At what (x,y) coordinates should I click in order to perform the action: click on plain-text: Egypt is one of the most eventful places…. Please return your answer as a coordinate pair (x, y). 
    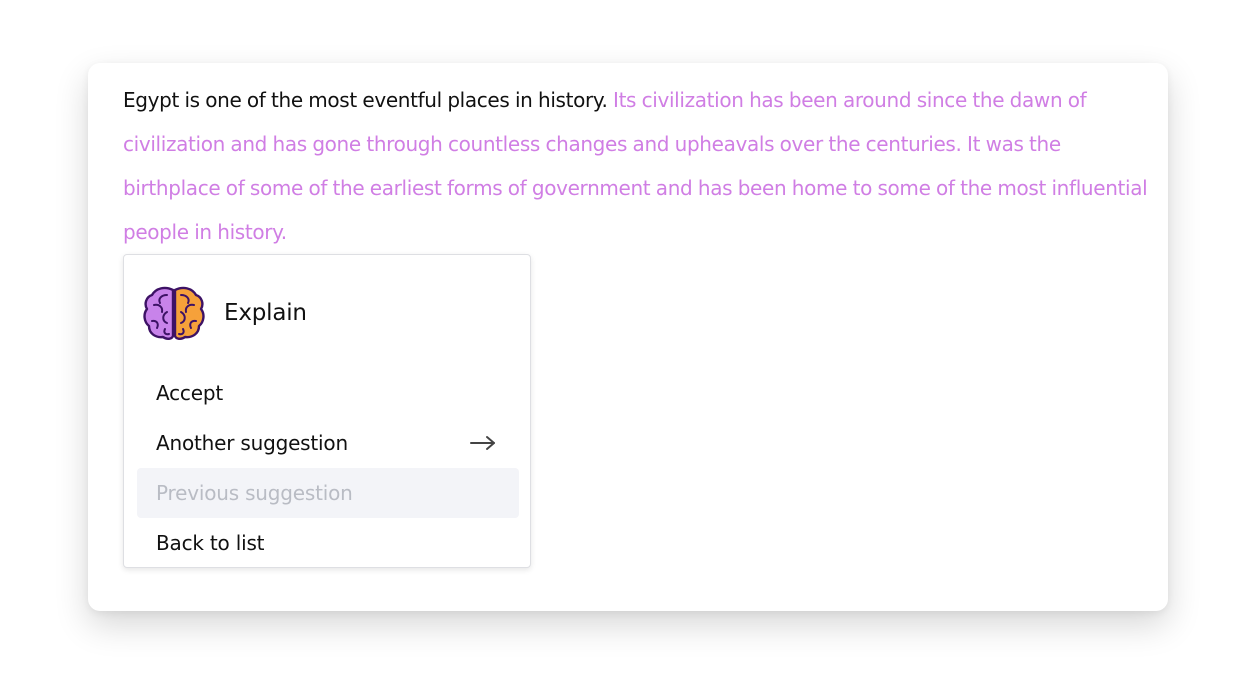
    Looking at the image, I should click on (365, 100).